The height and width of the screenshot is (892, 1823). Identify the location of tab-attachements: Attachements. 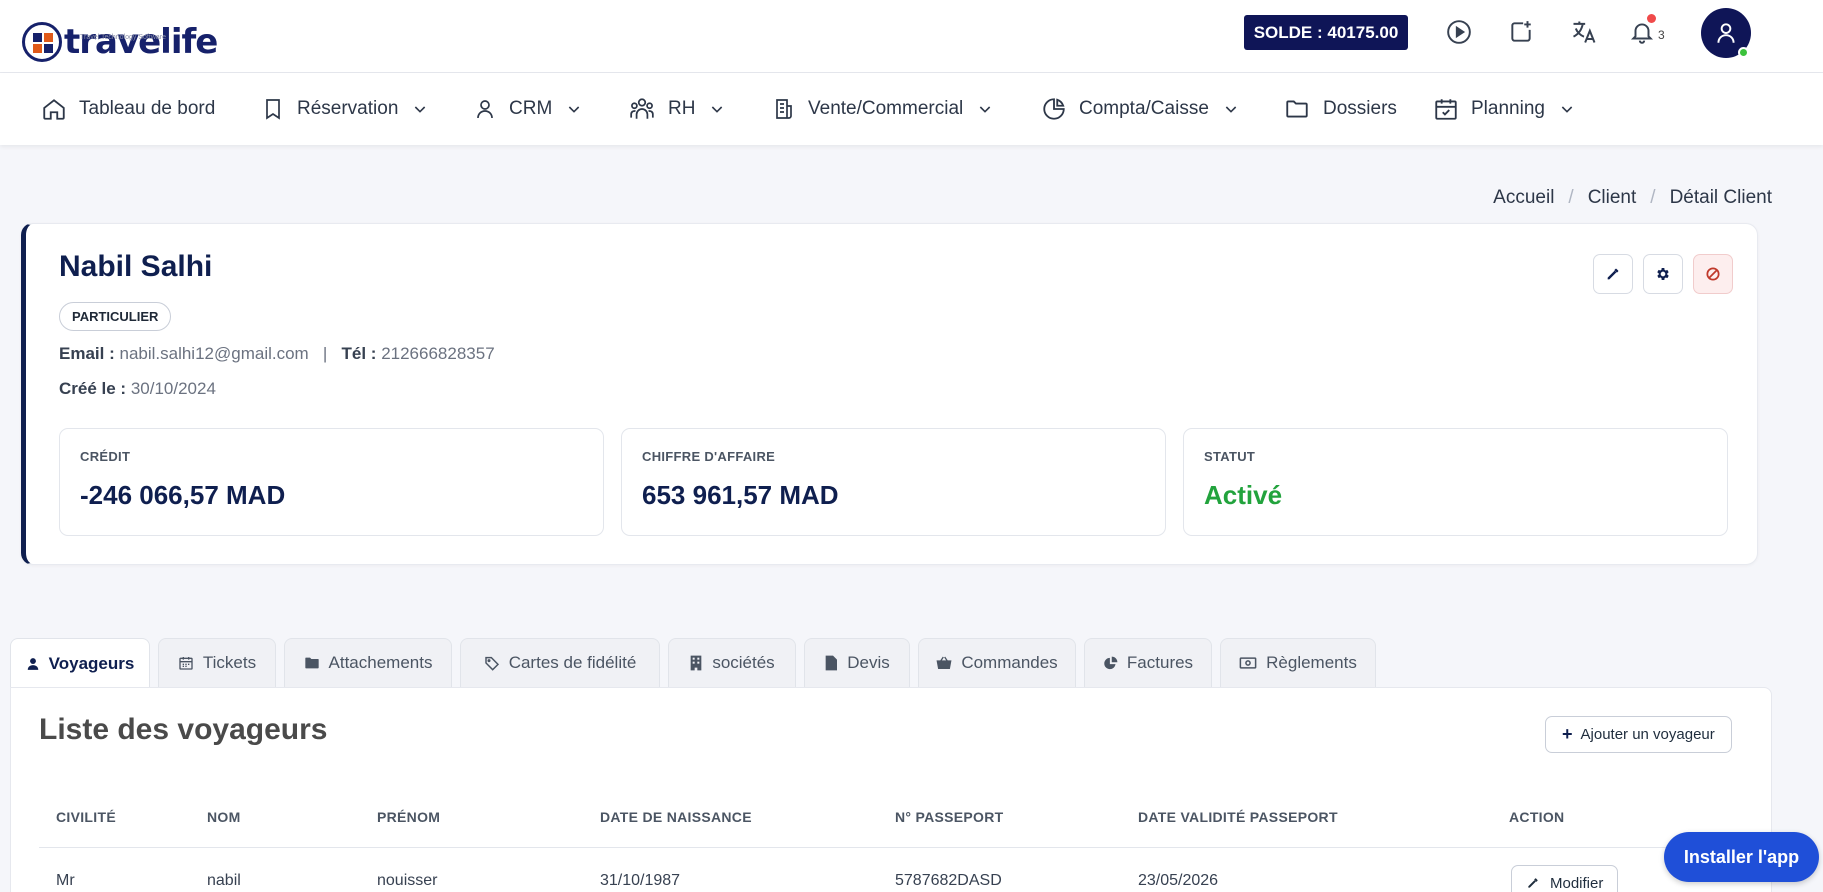
(368, 662).